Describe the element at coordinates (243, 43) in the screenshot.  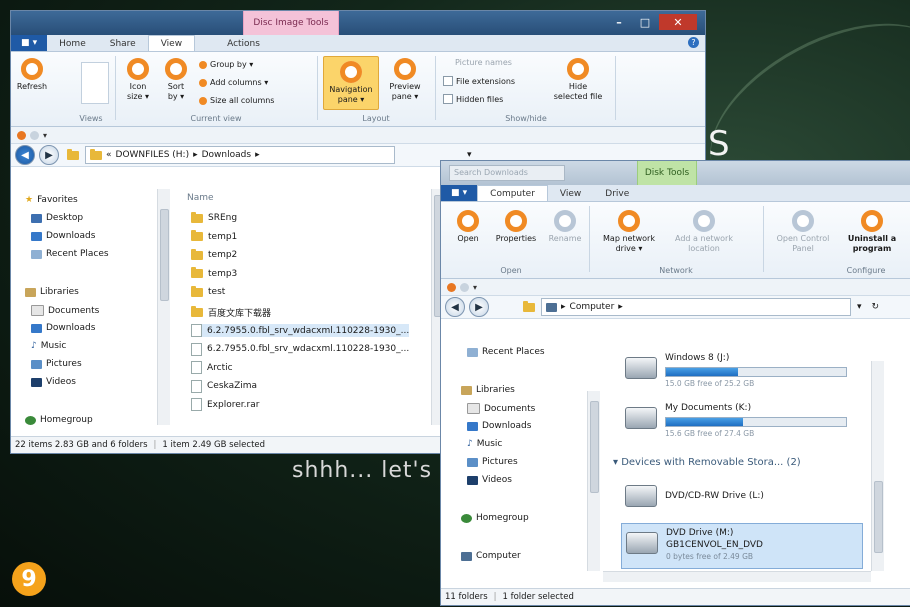
I see `tab-actions: Actions` at that location.